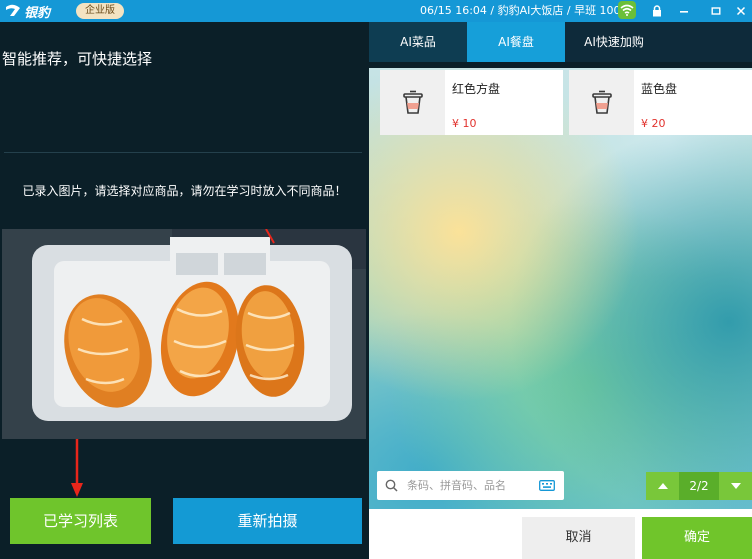 This screenshot has width=752, height=559. What do you see at coordinates (267, 521) in the screenshot?
I see `retake-button: 重新拍摄` at bounding box center [267, 521].